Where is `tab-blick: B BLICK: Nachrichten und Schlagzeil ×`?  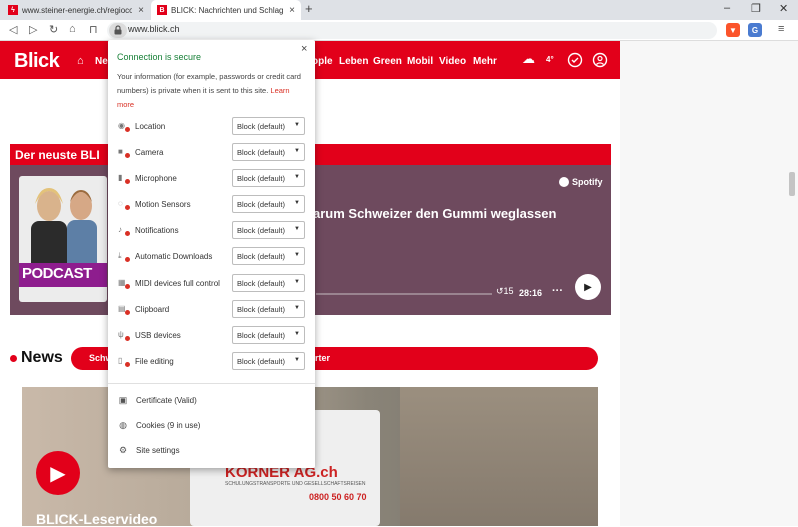 tab-blick: B BLICK: Nachrichten und Schlagzeil × is located at coordinates (226, 10).